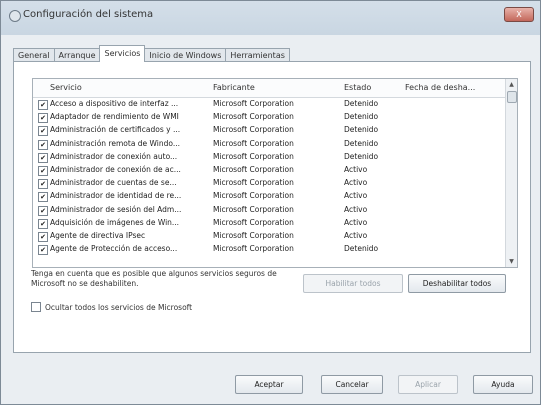  I want to click on title-bar: Configuración del sistema X, so click(270, 18).